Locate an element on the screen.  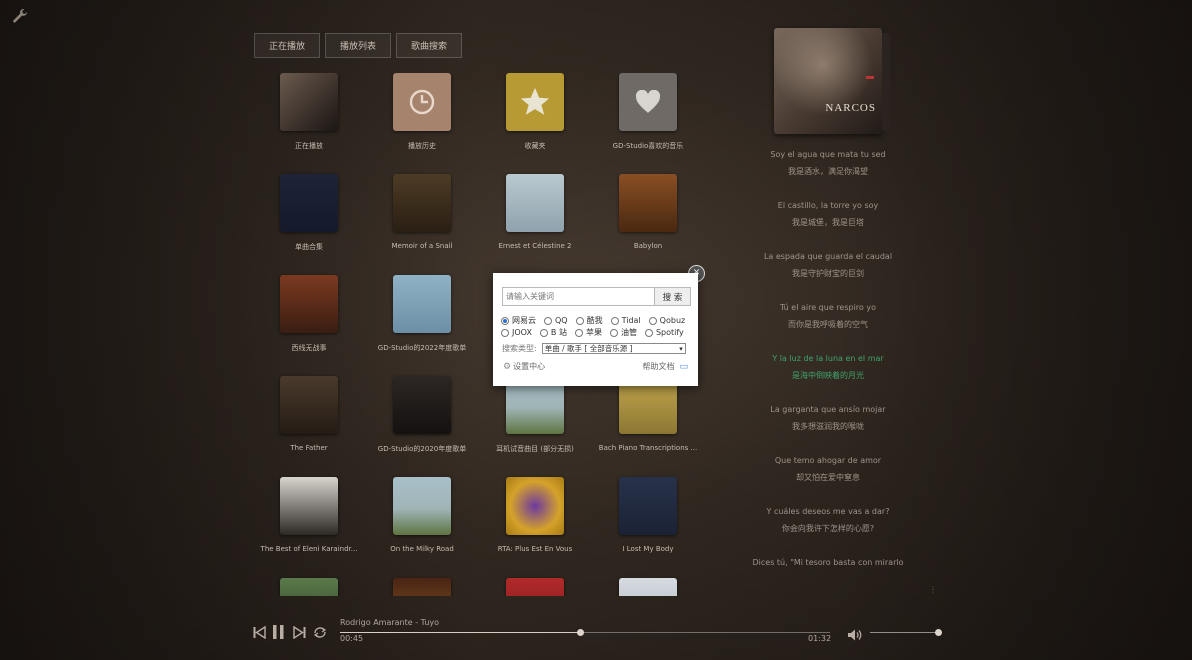
playlist-label: 正在播放 is located at coordinates (309, 146).